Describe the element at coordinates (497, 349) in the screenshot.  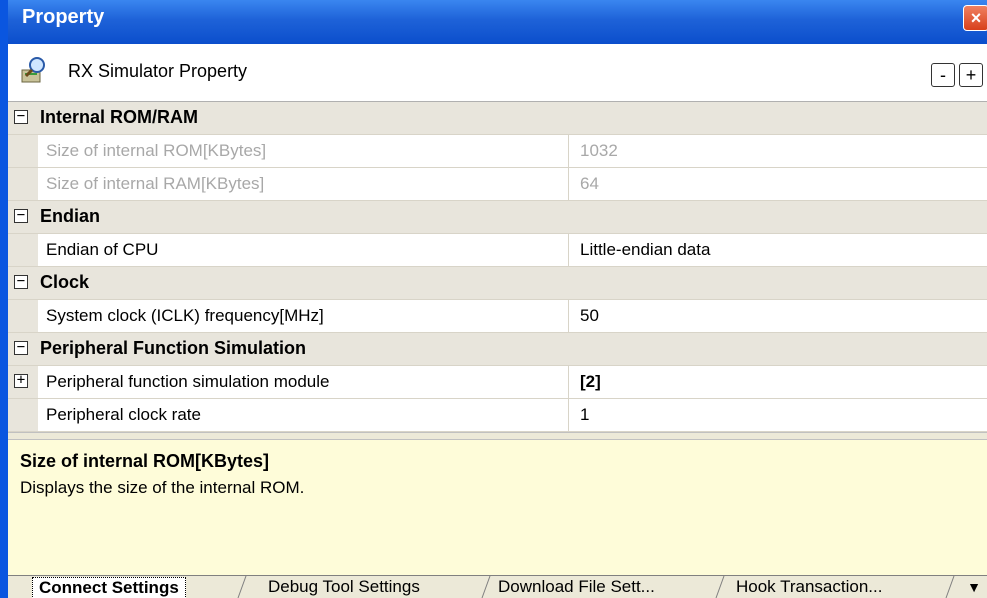
I see `category-peripheral-function-simulation: − Peripheral Function Simulation` at that location.